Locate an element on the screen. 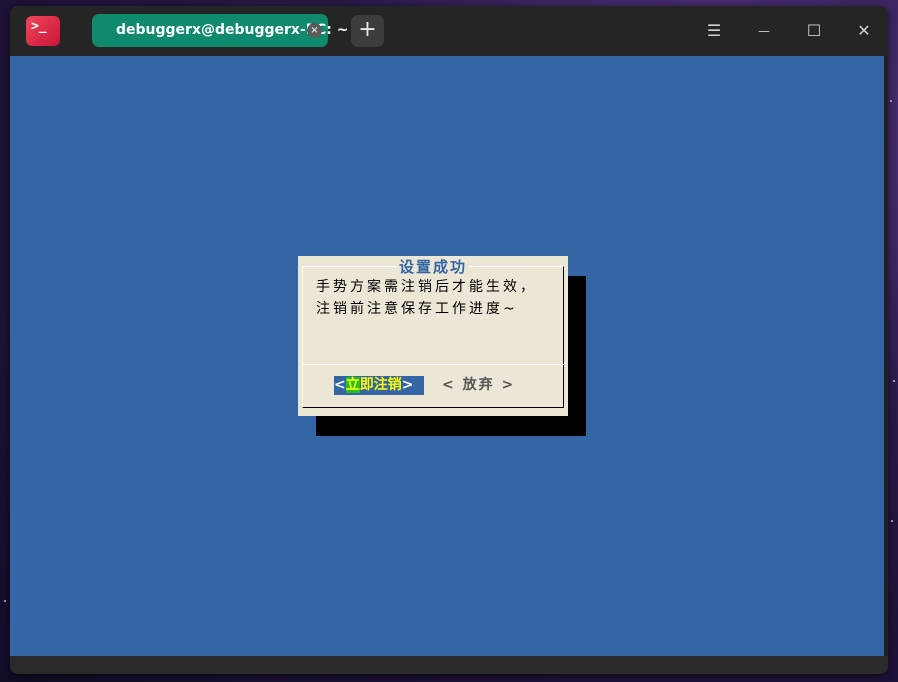 The image size is (898, 682). dialog-message-line: 注销前注意保存工作进度~ is located at coordinates (417, 309).